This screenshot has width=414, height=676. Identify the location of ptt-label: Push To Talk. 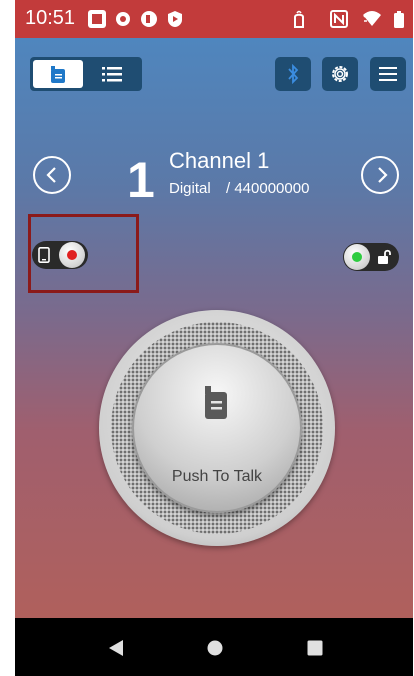
(217, 476).